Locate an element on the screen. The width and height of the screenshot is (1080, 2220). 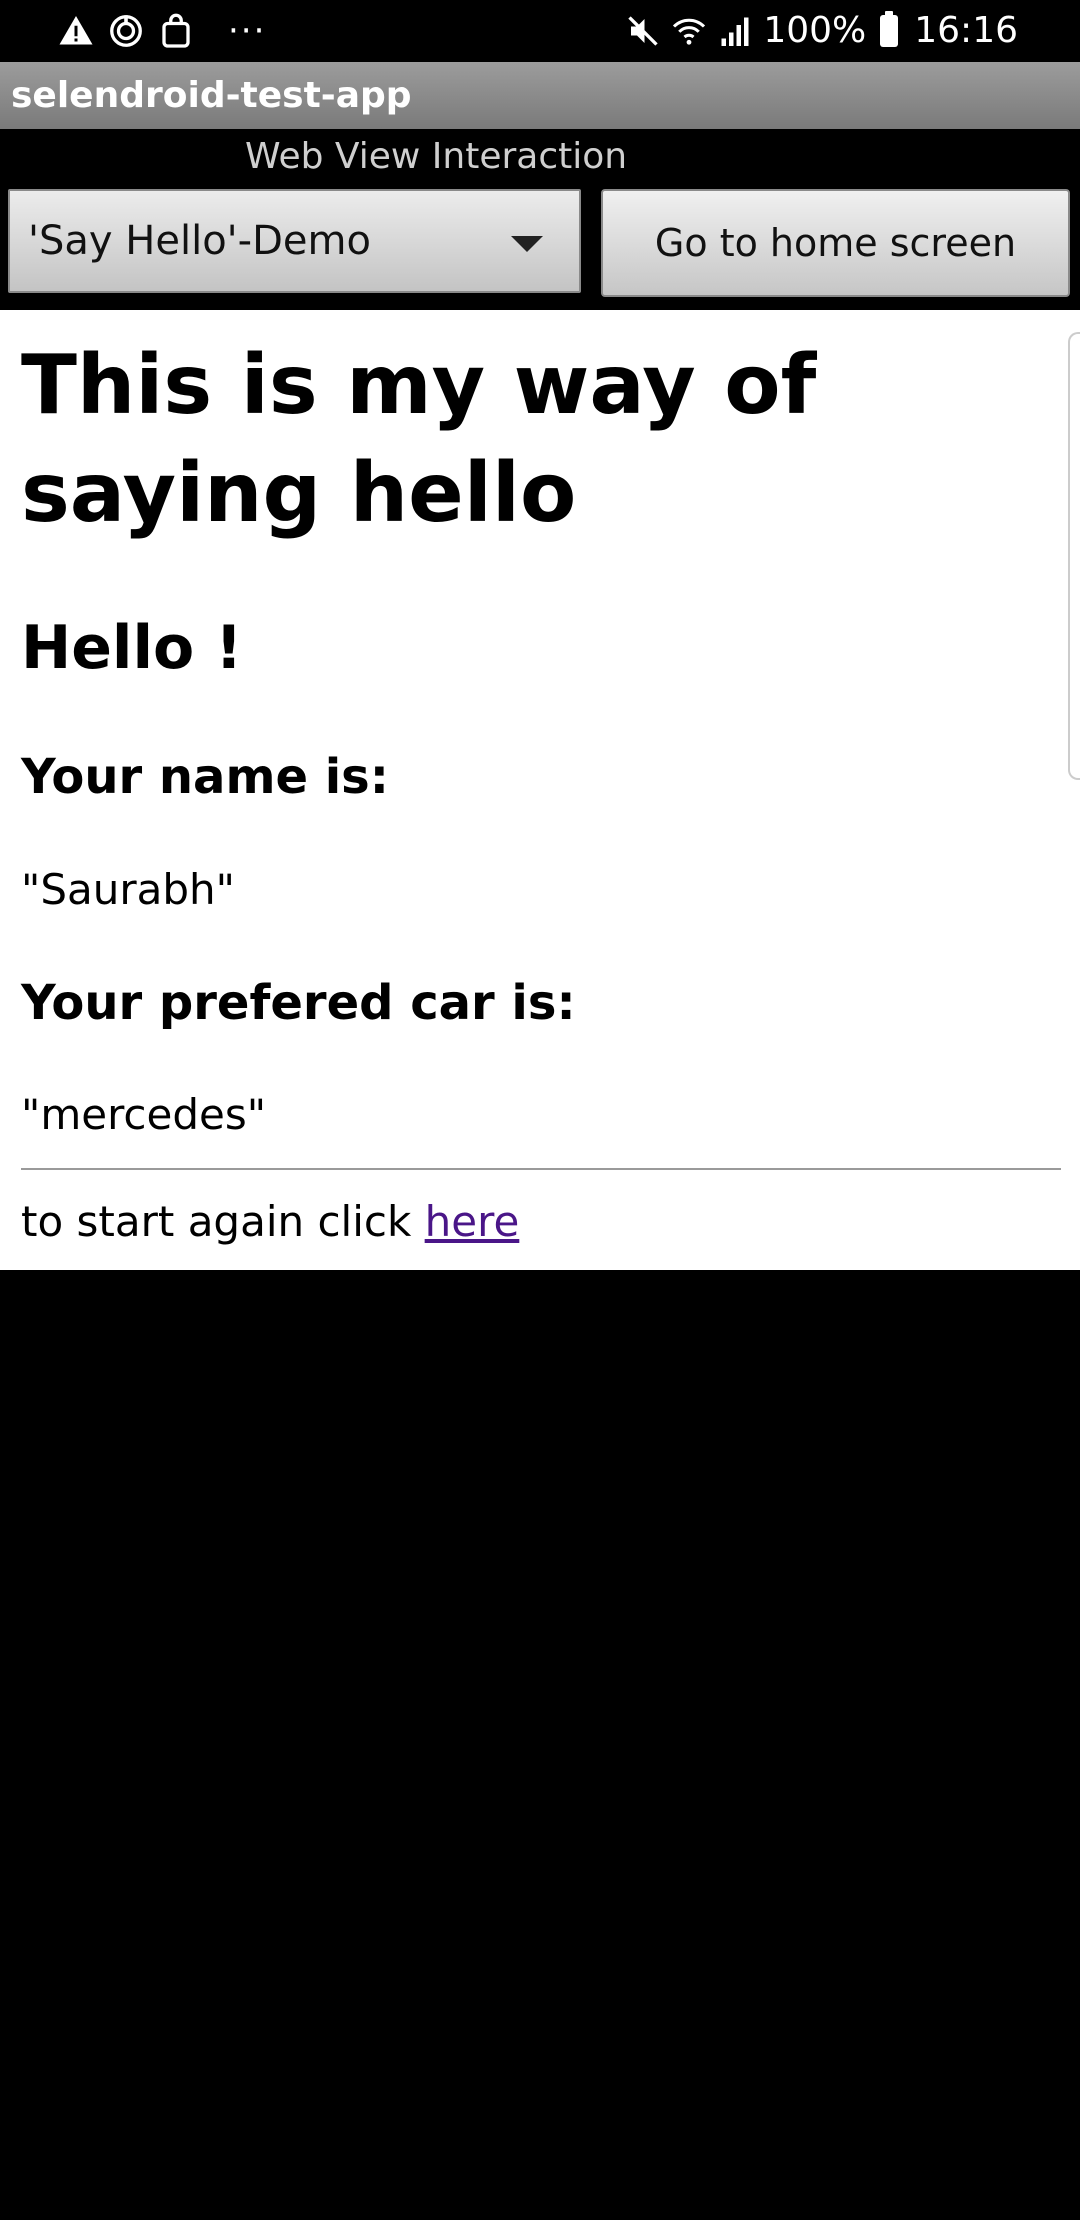
app-title: selendroid-test-app is located at coordinates (211, 95).